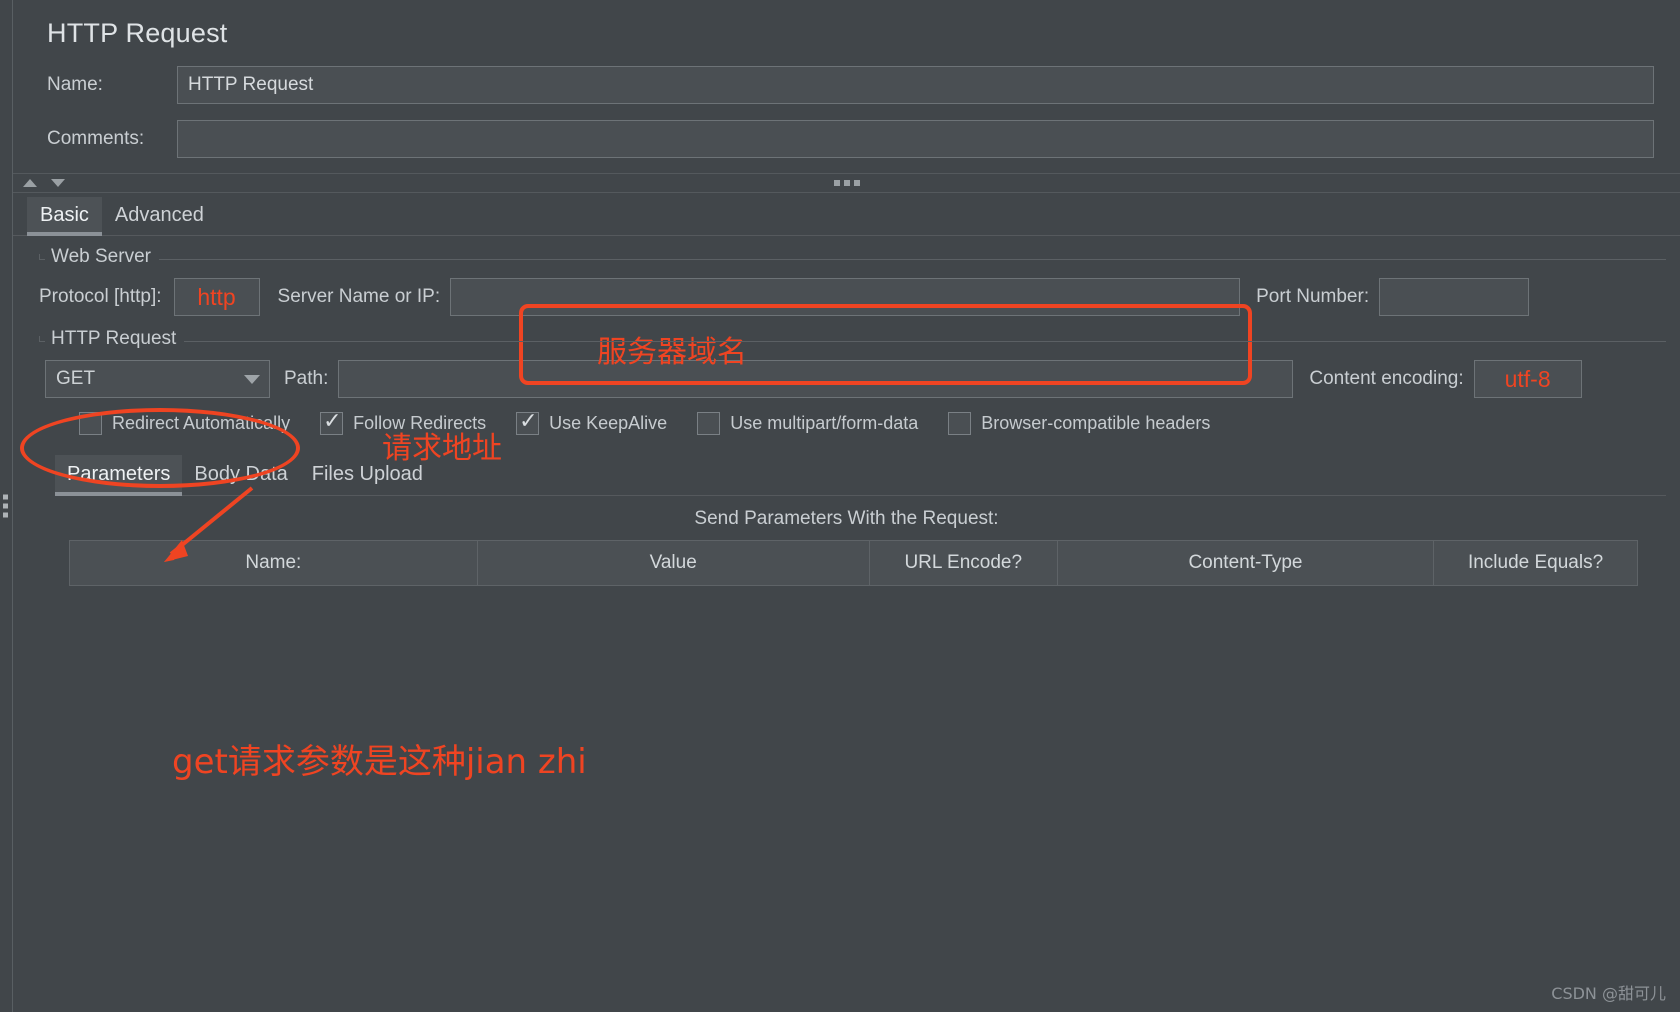  I want to click on tab-basic: Basic, so click(64, 216).